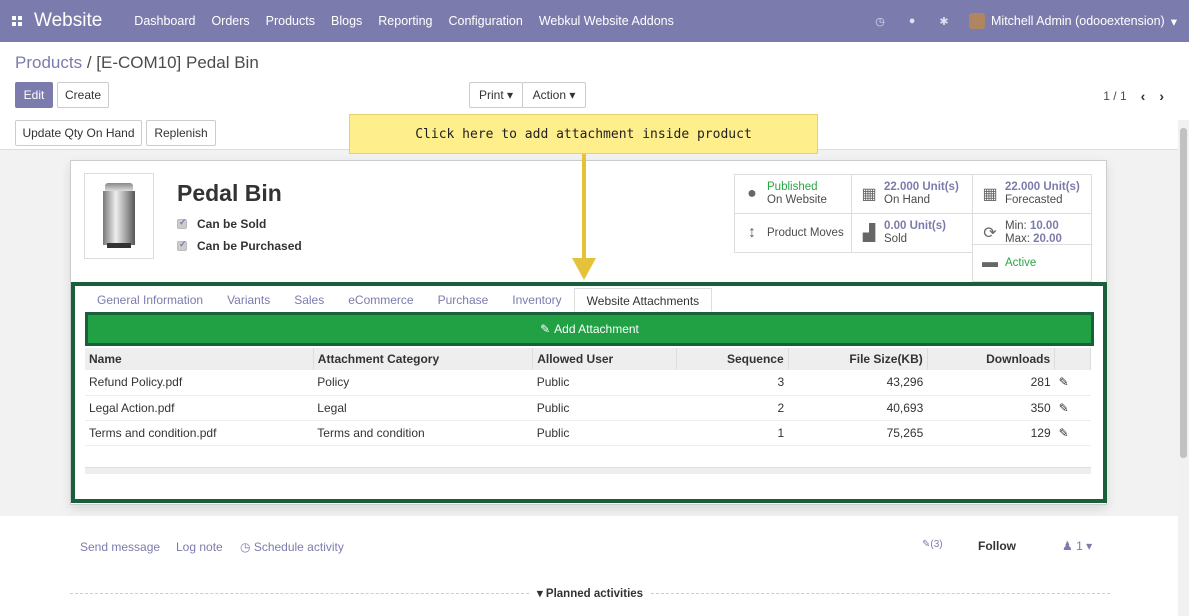  Describe the element at coordinates (423, 433) in the screenshot. I see `cell-category: Terms and condition` at that location.